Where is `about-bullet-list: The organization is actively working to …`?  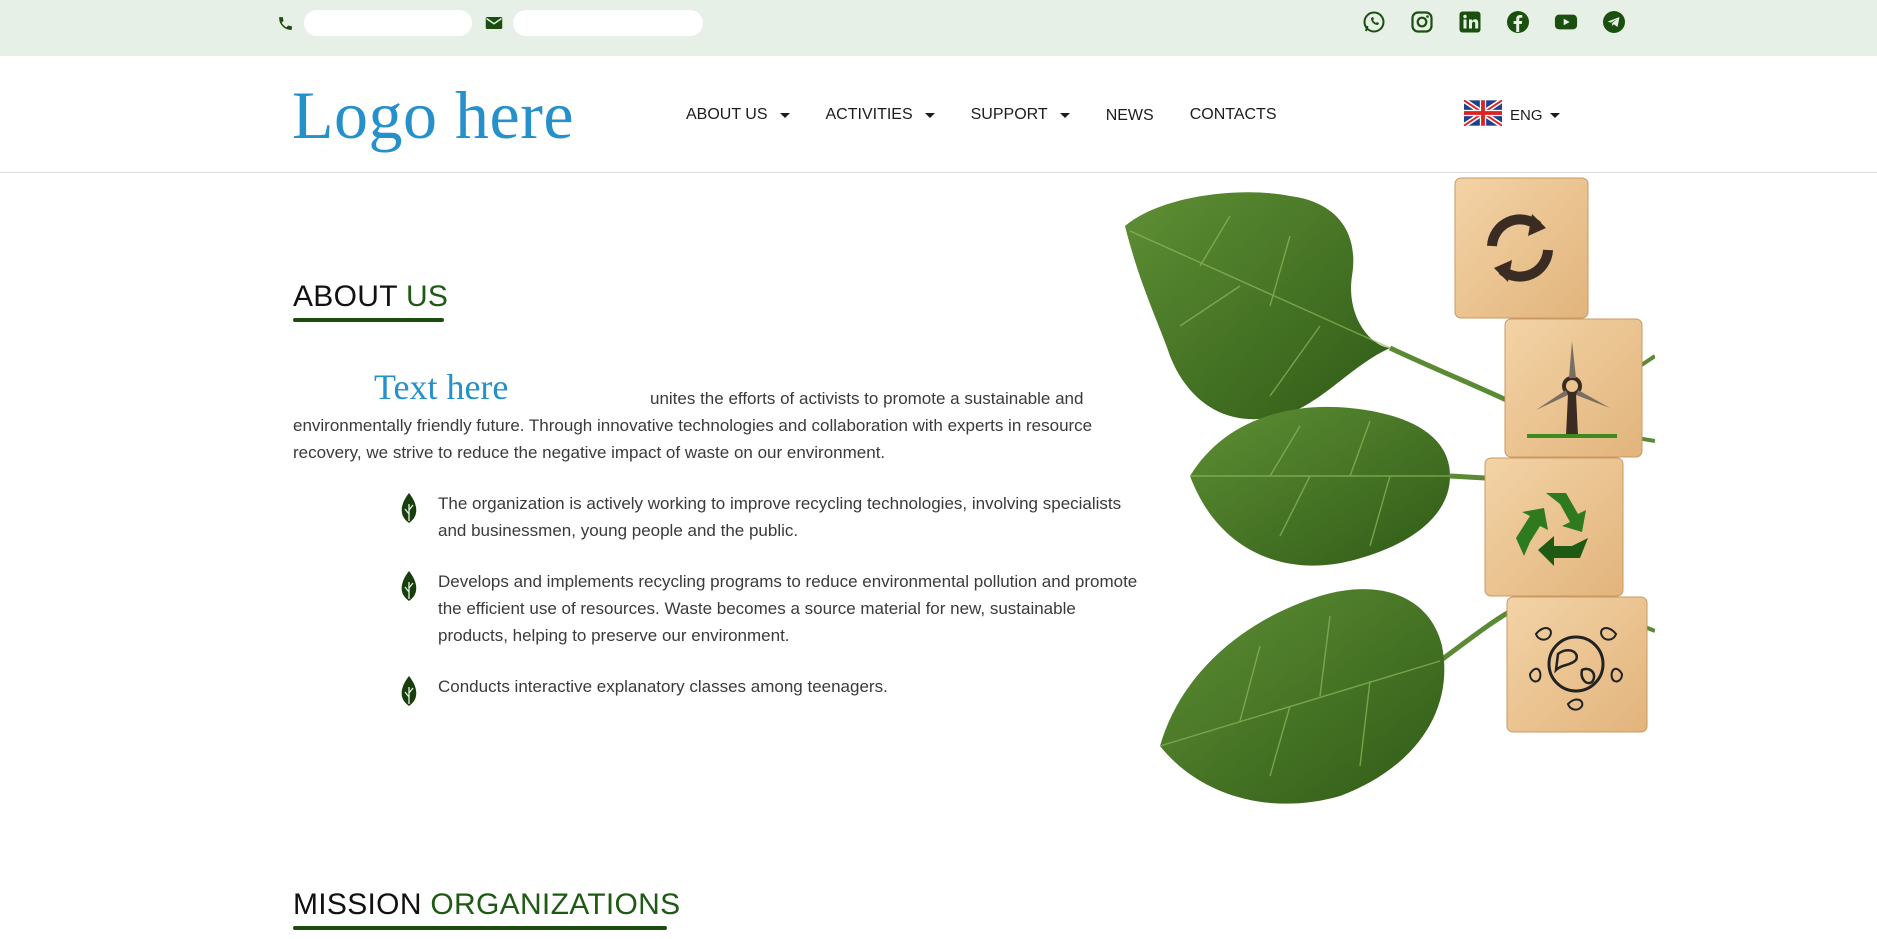
about-bullet-list: The organization is actively working to … is located at coordinates (768, 610).